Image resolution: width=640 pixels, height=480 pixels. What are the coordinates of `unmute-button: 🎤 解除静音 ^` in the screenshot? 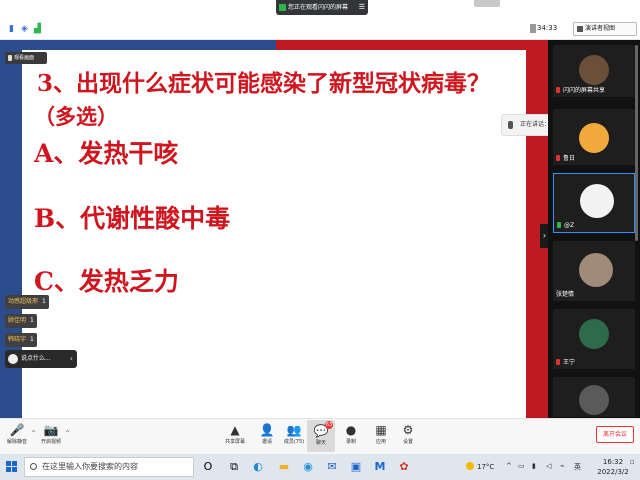 It's located at (19, 437).